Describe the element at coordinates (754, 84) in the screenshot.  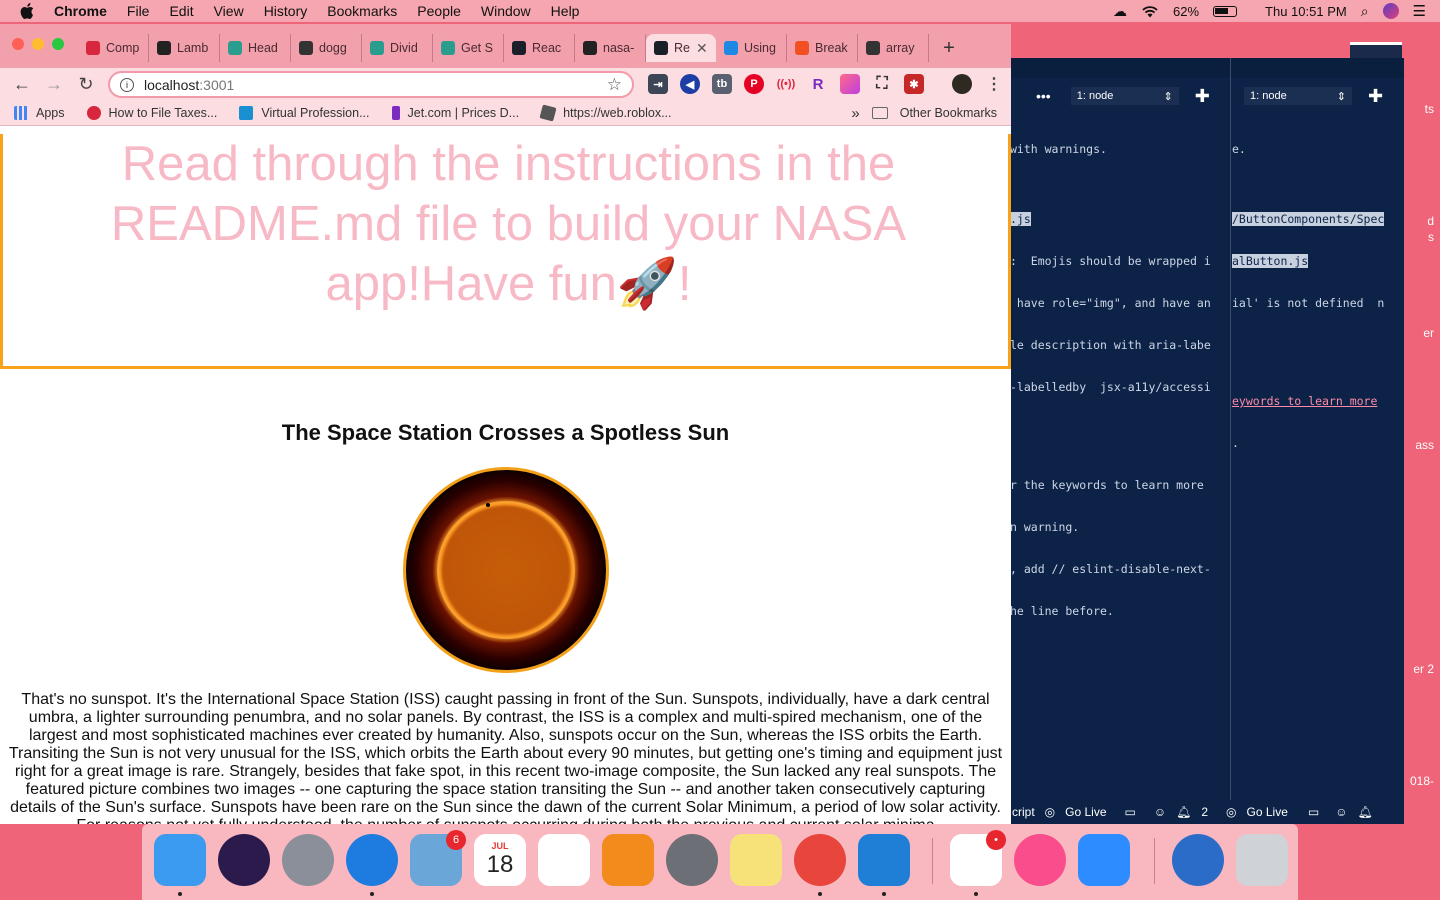
I see `pinterest-icon: P` at that location.